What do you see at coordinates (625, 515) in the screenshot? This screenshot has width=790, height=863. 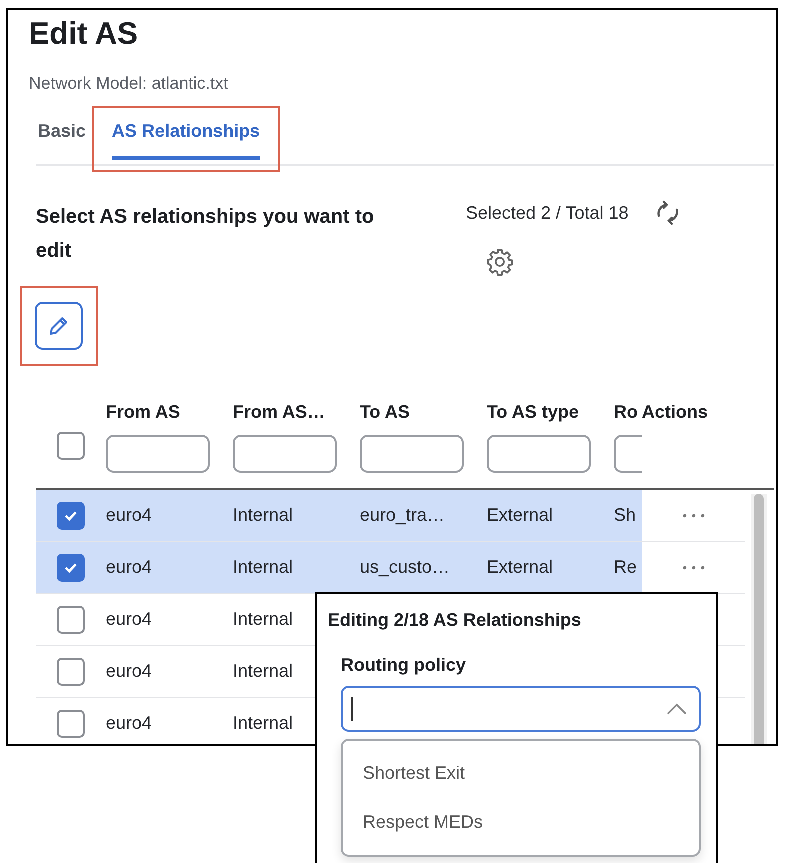 I see `table-cell: Sh` at bounding box center [625, 515].